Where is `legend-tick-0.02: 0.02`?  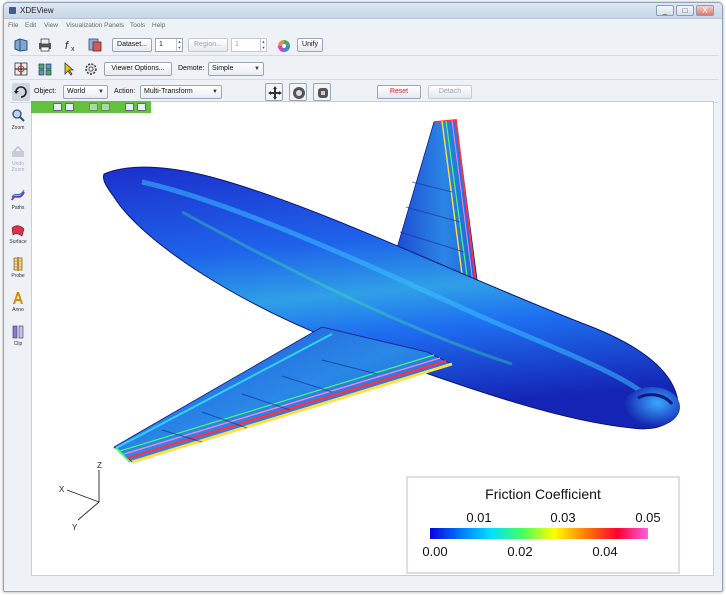
legend-tick-0.02: 0.02 is located at coordinates (519, 551).